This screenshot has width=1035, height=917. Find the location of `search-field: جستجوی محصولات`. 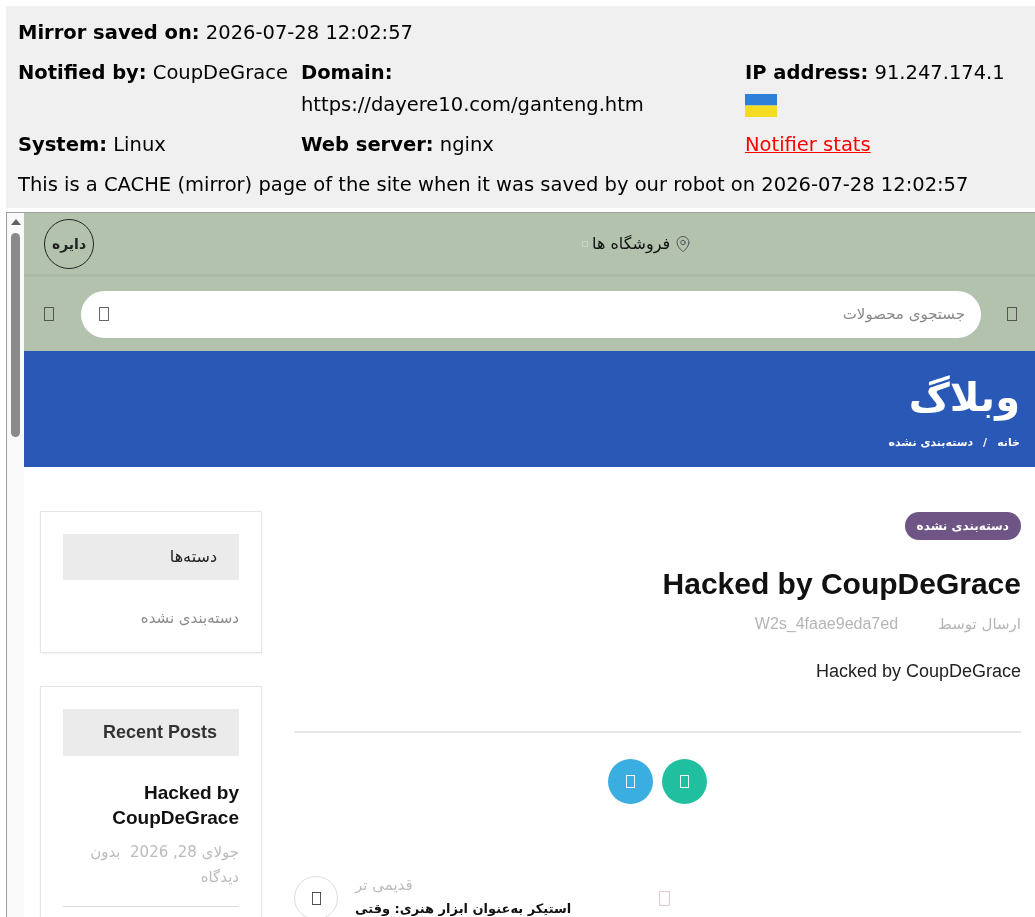

search-field: جستجوی محصولات is located at coordinates (531, 314).